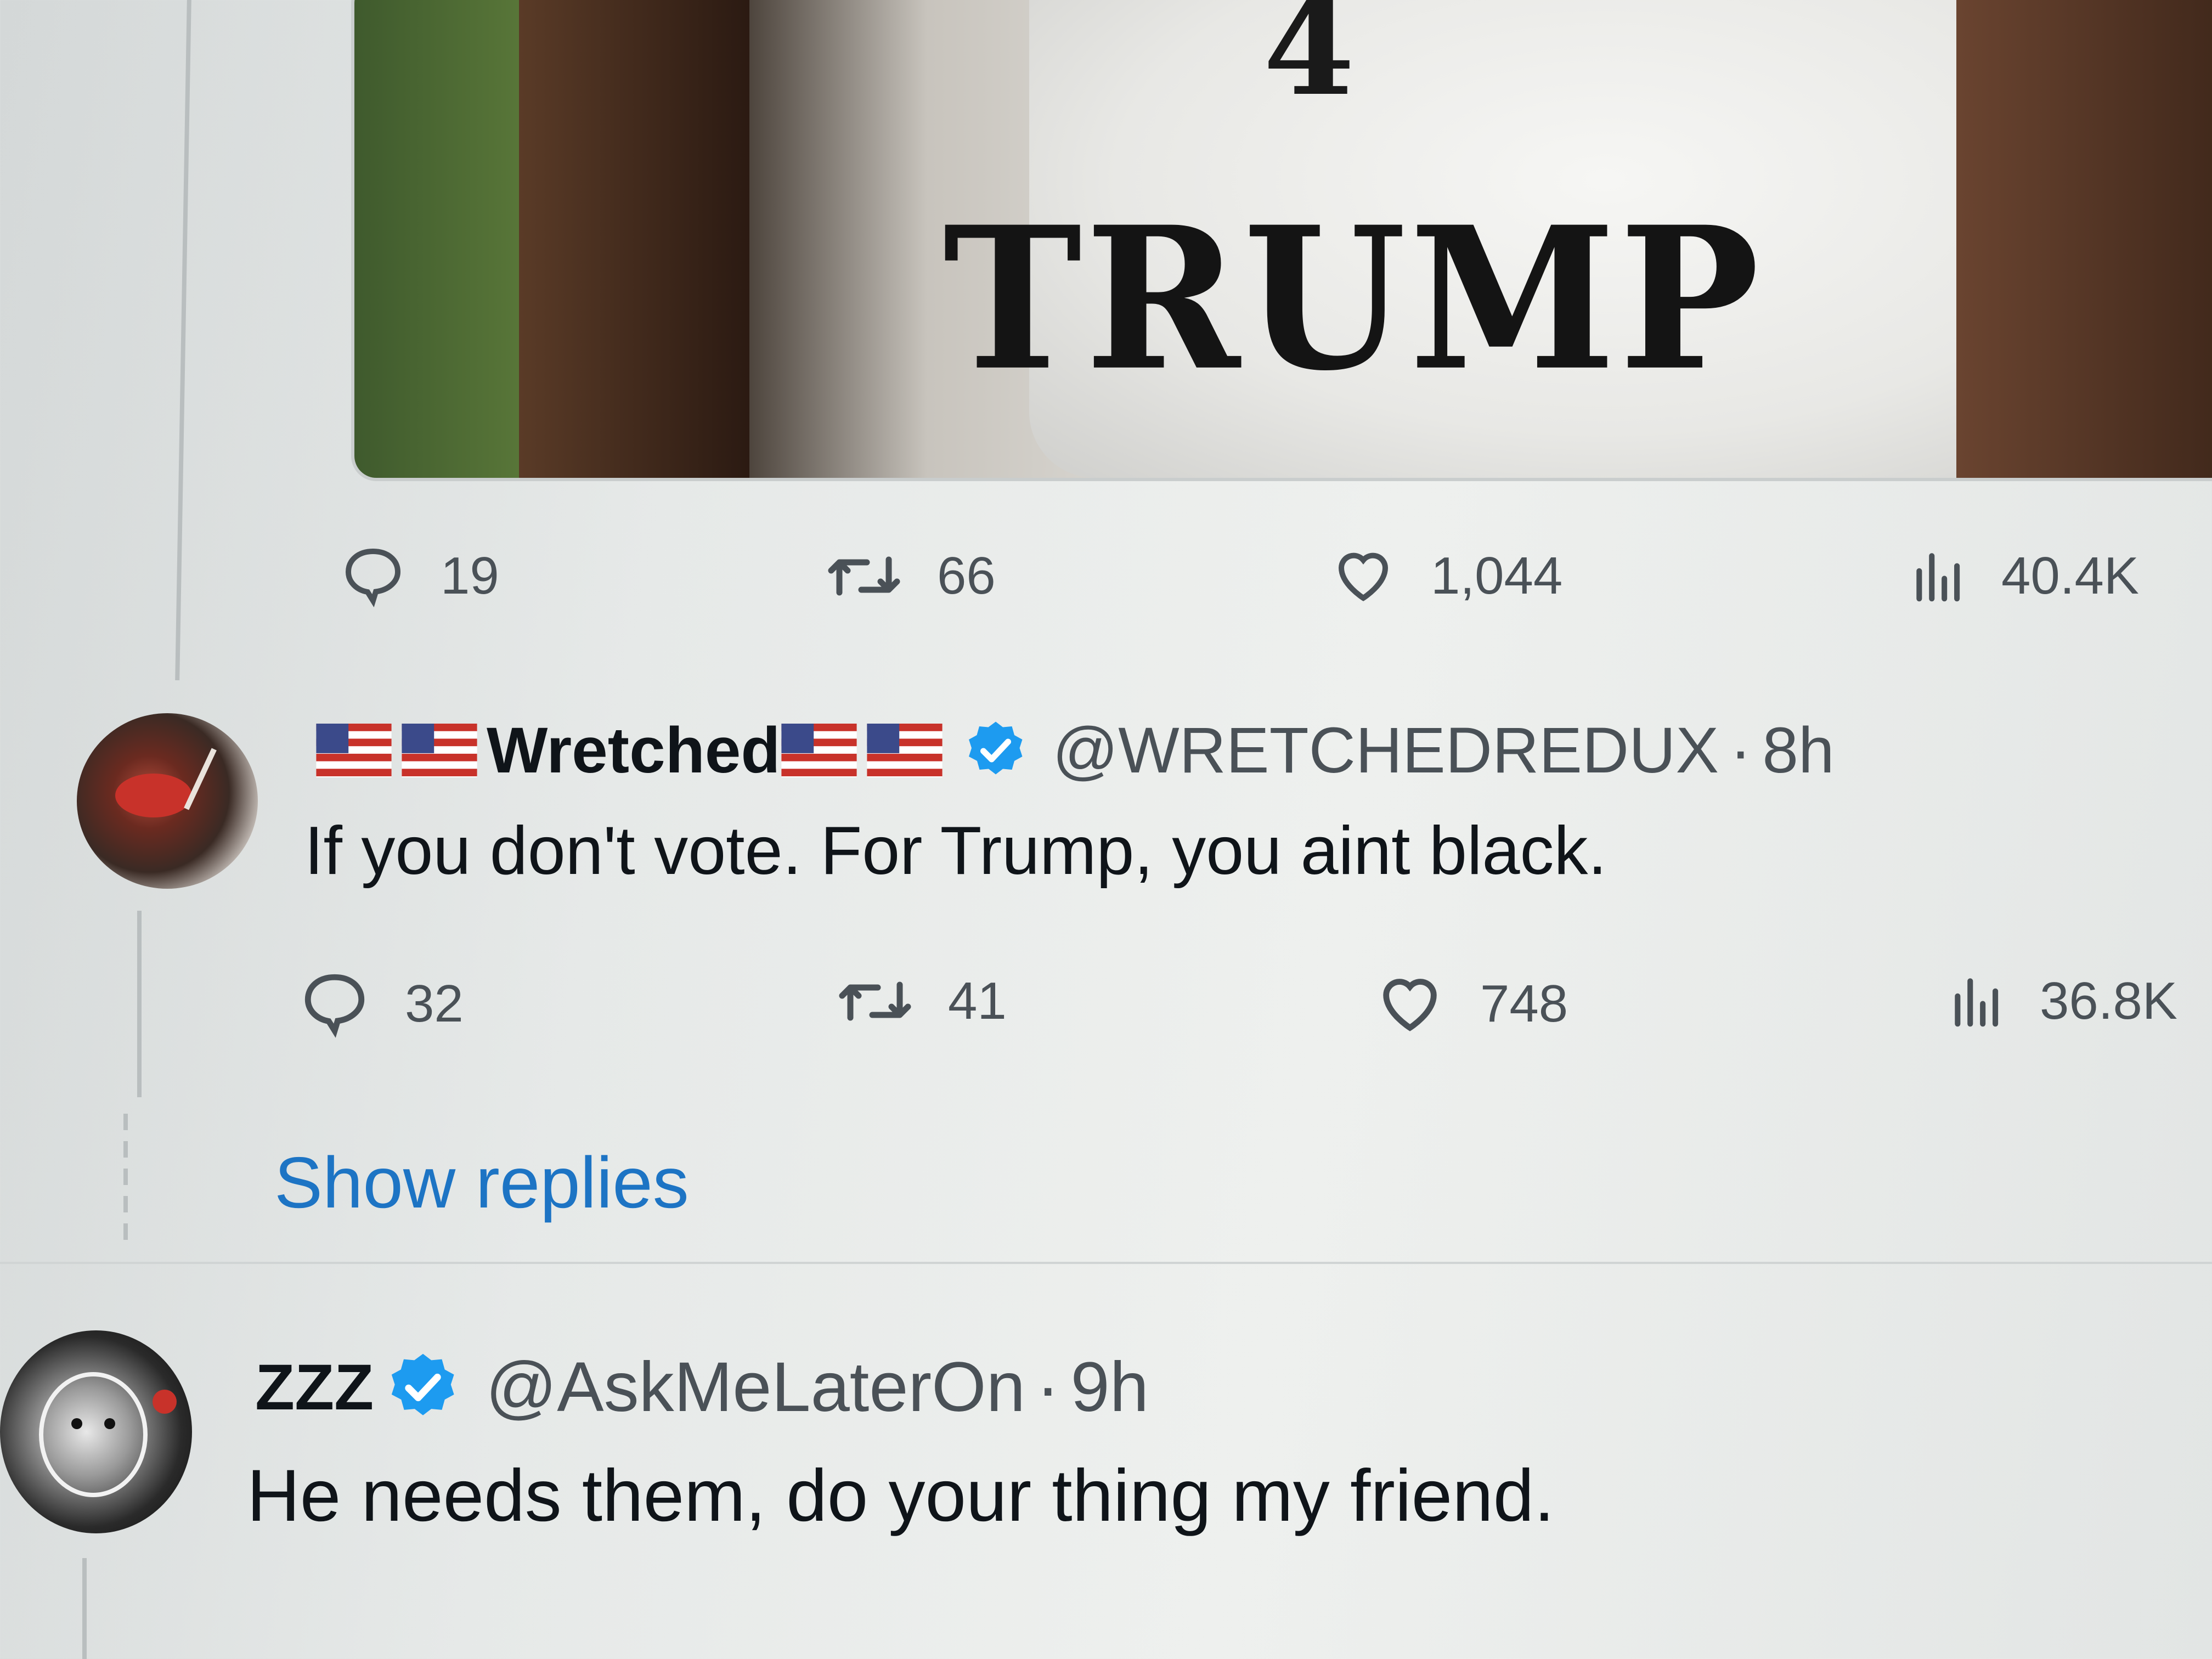 The image size is (2212, 1659). What do you see at coordinates (1798, 751) in the screenshot?
I see `reply1-time: 8h` at bounding box center [1798, 751].